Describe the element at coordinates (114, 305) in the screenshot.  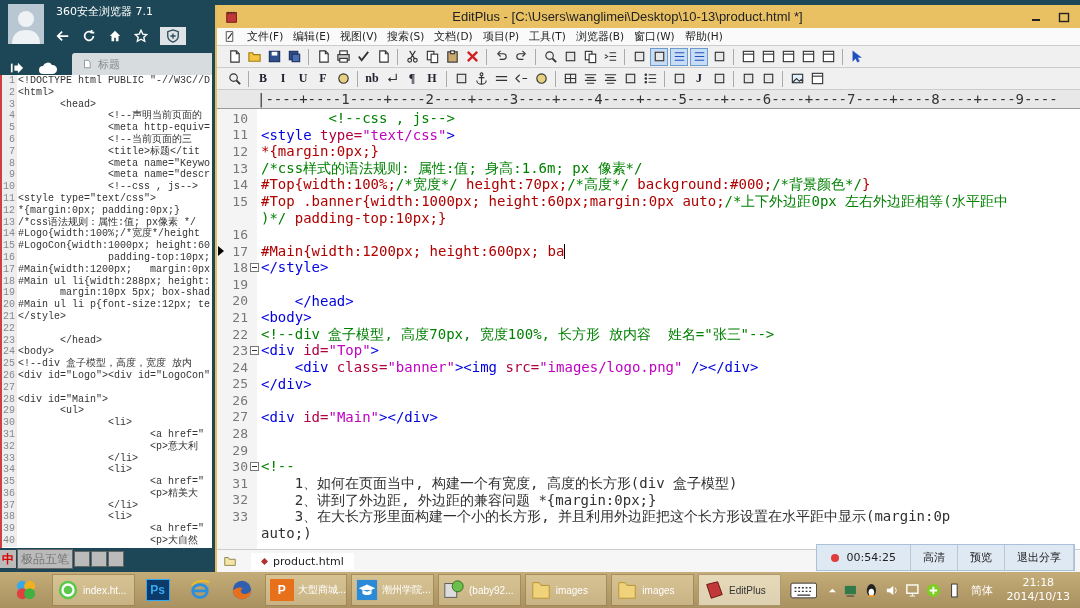
I see `code-line: #Main ul li p{font-size:12px; te` at that location.